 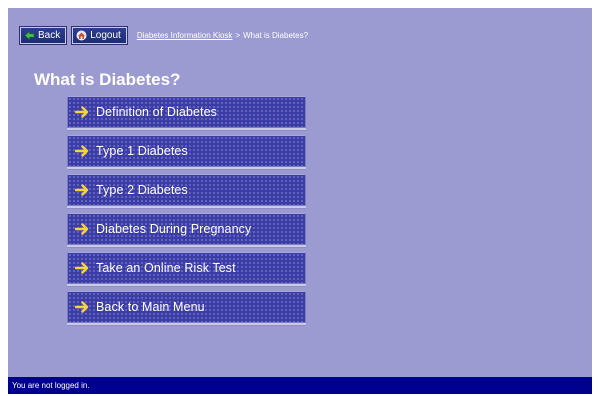 What do you see at coordinates (174, 229) in the screenshot?
I see `menu-item-label: Diabetes During Pregnancy` at bounding box center [174, 229].